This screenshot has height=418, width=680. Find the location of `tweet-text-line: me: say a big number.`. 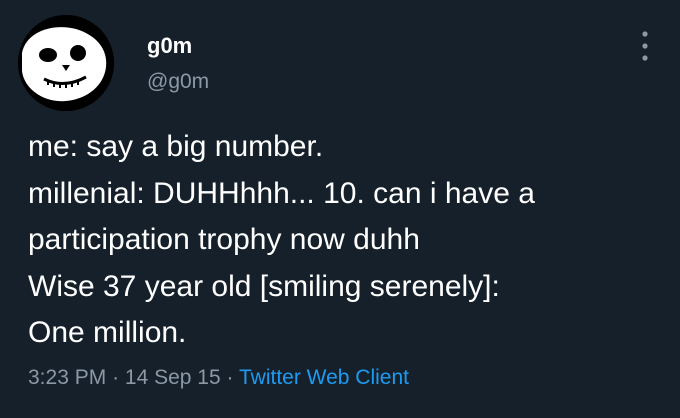

tweet-text-line: me: say a big number. is located at coordinates (176, 146).